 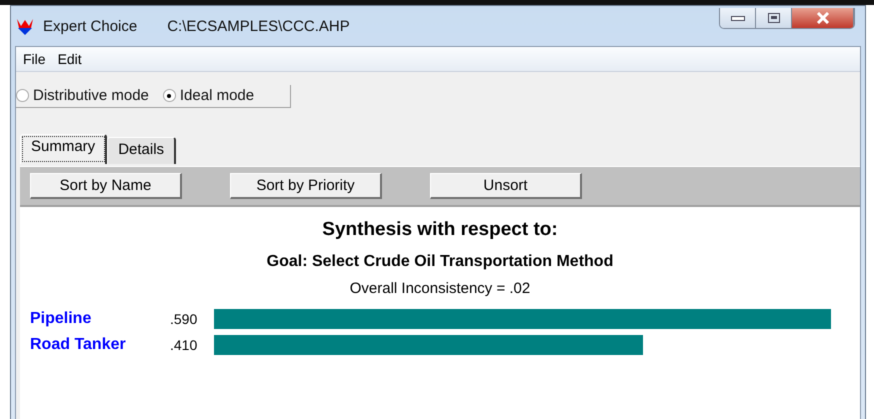 I want to click on sort-button: Unsort, so click(x=506, y=186).